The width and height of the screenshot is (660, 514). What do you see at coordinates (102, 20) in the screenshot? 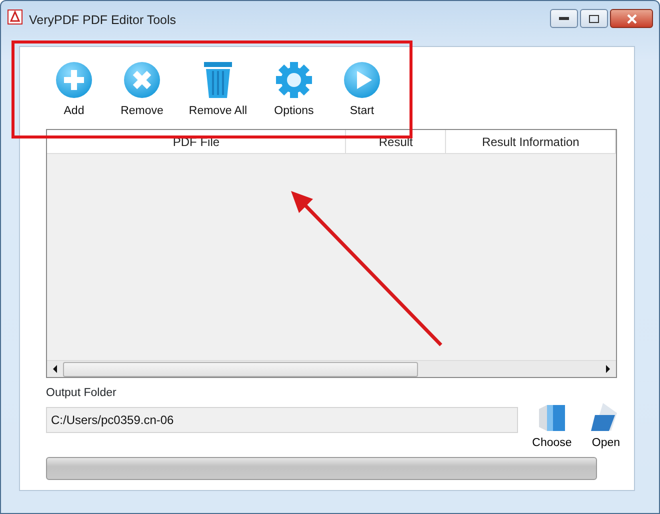
I see `window-title: VeryPDF PDF Editor Tools` at bounding box center [102, 20].